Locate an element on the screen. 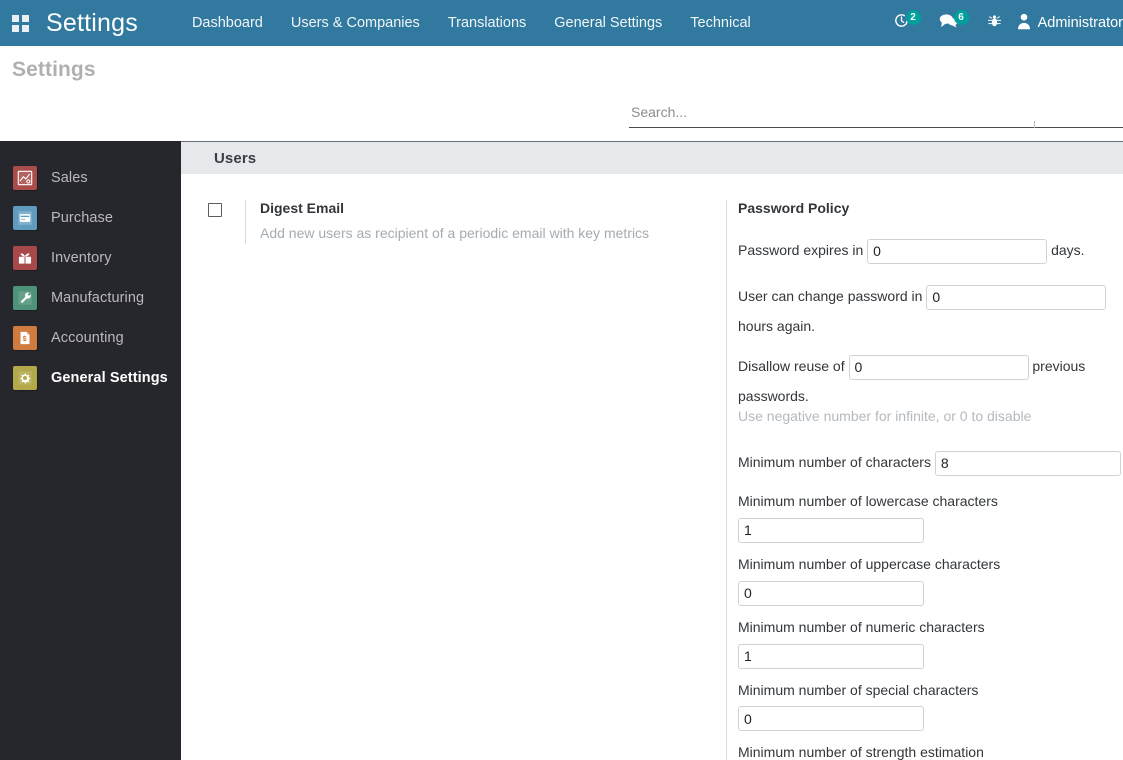  min-chars-row: Minimum number of characters is located at coordinates (930, 462).